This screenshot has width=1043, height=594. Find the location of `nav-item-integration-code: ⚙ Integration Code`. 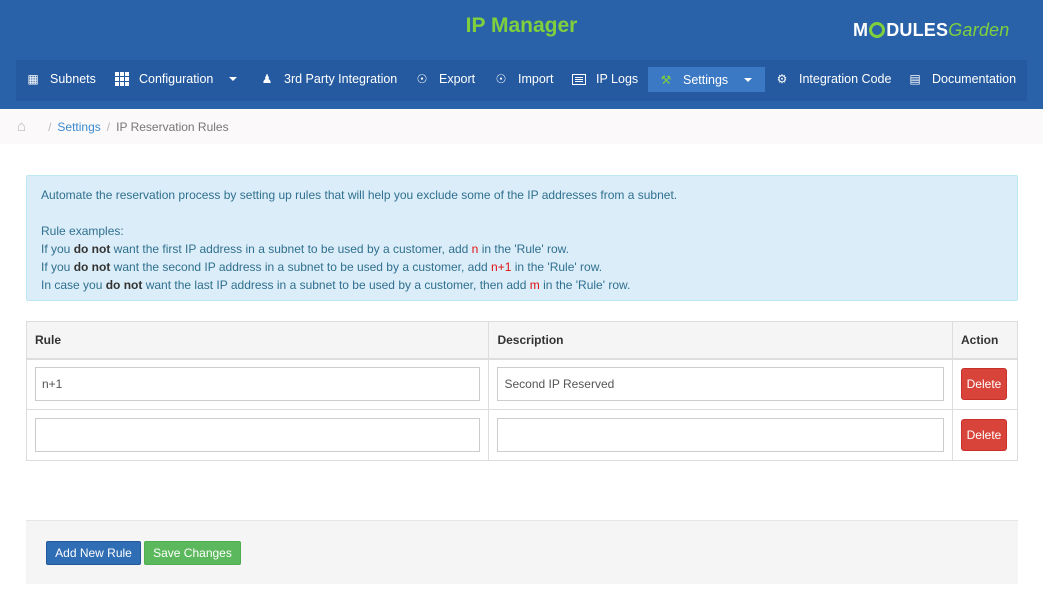

nav-item-integration-code: ⚙ Integration Code is located at coordinates (833, 79).